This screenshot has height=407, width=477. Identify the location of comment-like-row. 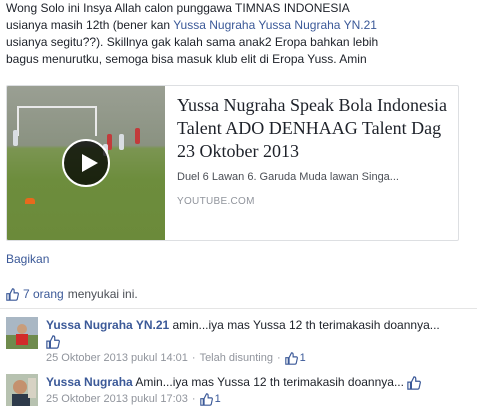
(261, 341).